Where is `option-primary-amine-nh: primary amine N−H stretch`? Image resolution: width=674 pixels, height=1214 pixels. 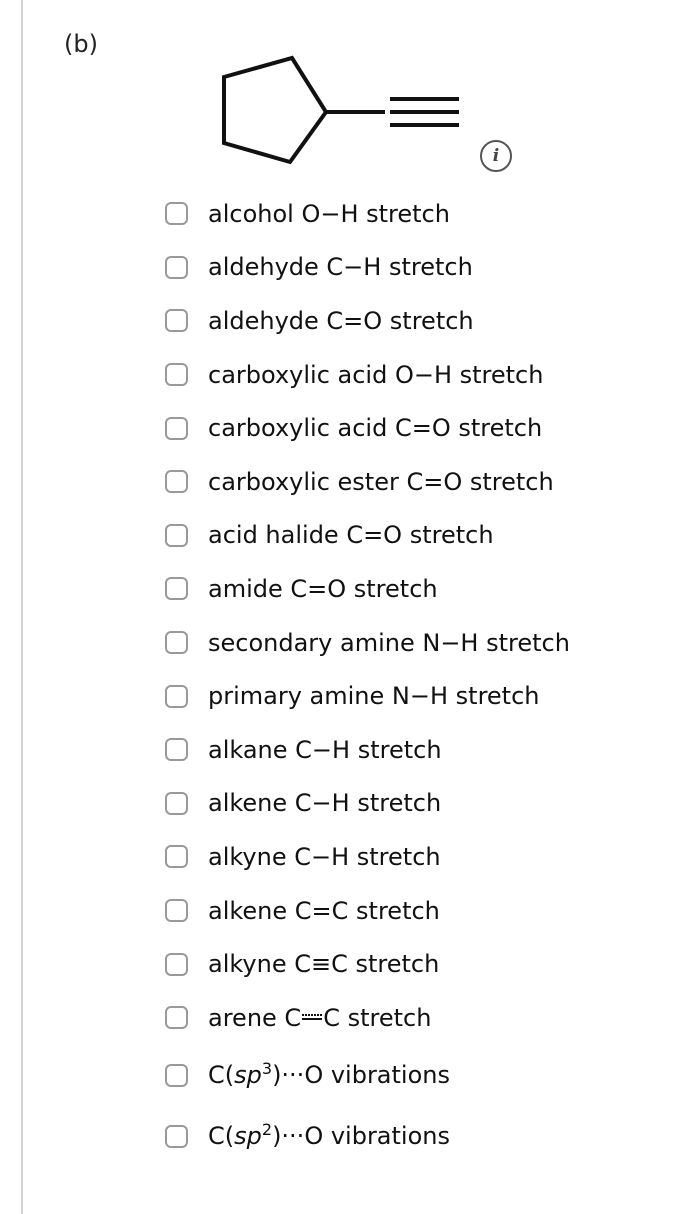
option-primary-amine-nh: primary amine N−H stretch is located at coordinates (367, 696).